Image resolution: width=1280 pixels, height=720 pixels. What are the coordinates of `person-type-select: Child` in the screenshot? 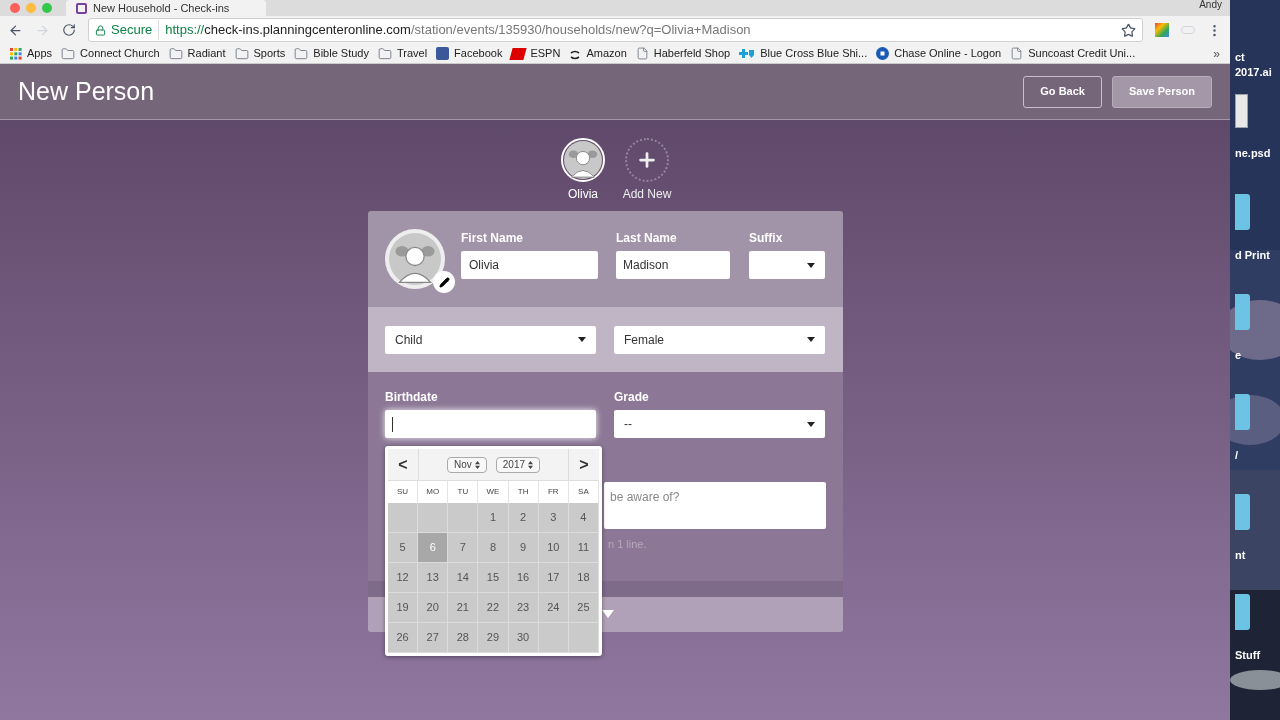 It's located at (490, 339).